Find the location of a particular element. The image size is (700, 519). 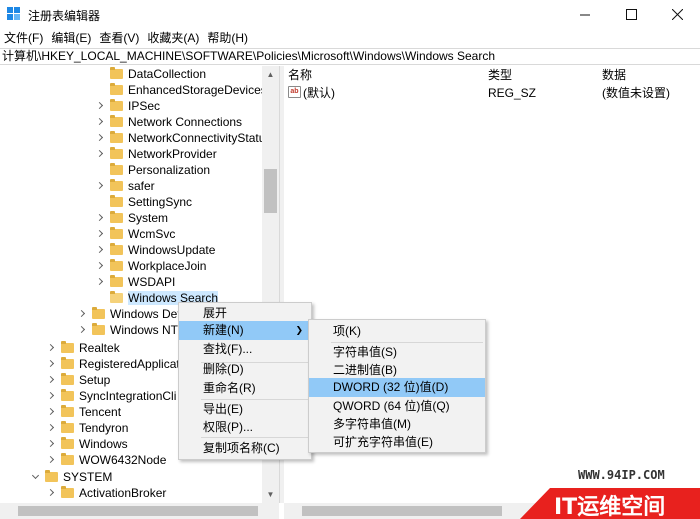

tree-item: RegisteredApplicat is located at coordinates (113, 364).